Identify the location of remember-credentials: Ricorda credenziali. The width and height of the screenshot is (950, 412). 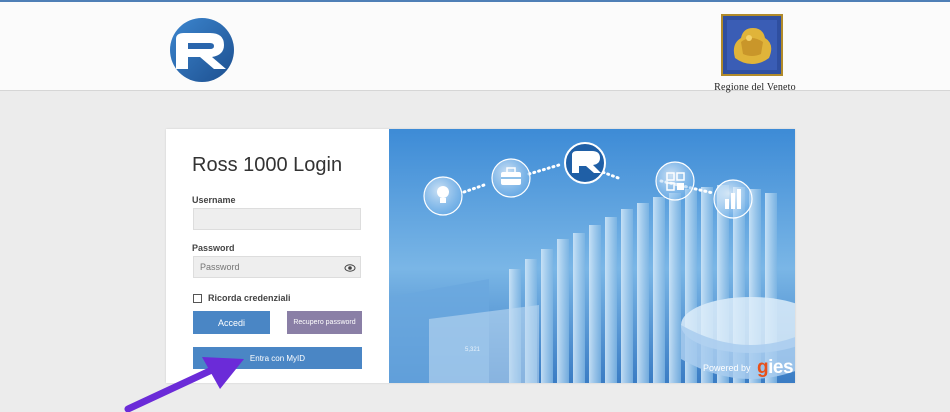
(288, 300).